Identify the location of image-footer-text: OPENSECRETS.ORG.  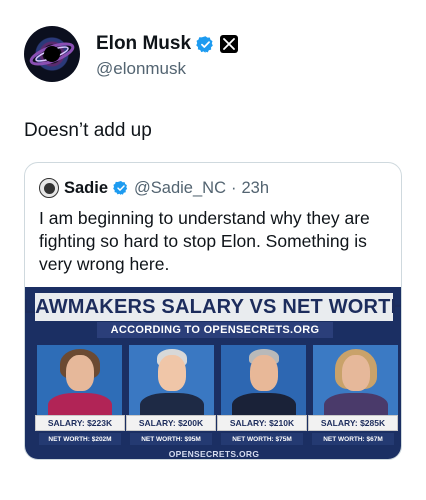
(214, 454).